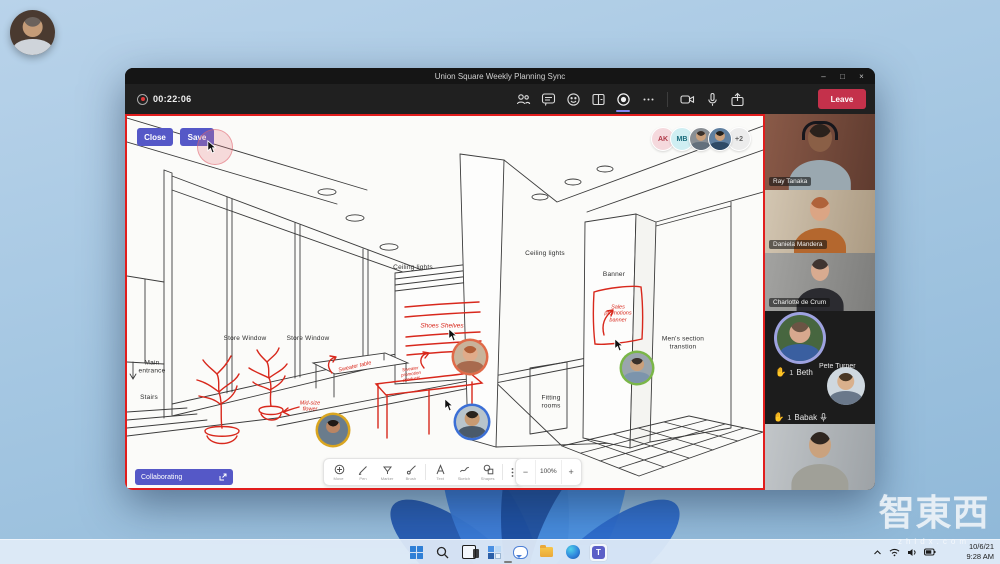 This screenshot has height=564, width=1000. What do you see at coordinates (523, 99) in the screenshot?
I see `participants-icon` at bounding box center [523, 99].